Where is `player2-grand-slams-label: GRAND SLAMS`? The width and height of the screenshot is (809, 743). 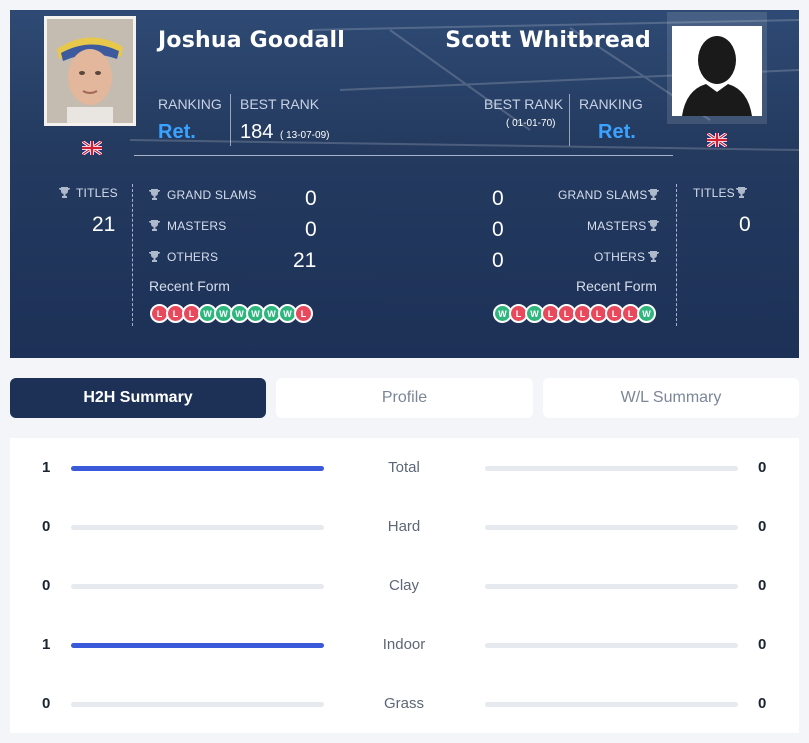
player2-grand-slams-label: GRAND SLAMS is located at coordinates (603, 195).